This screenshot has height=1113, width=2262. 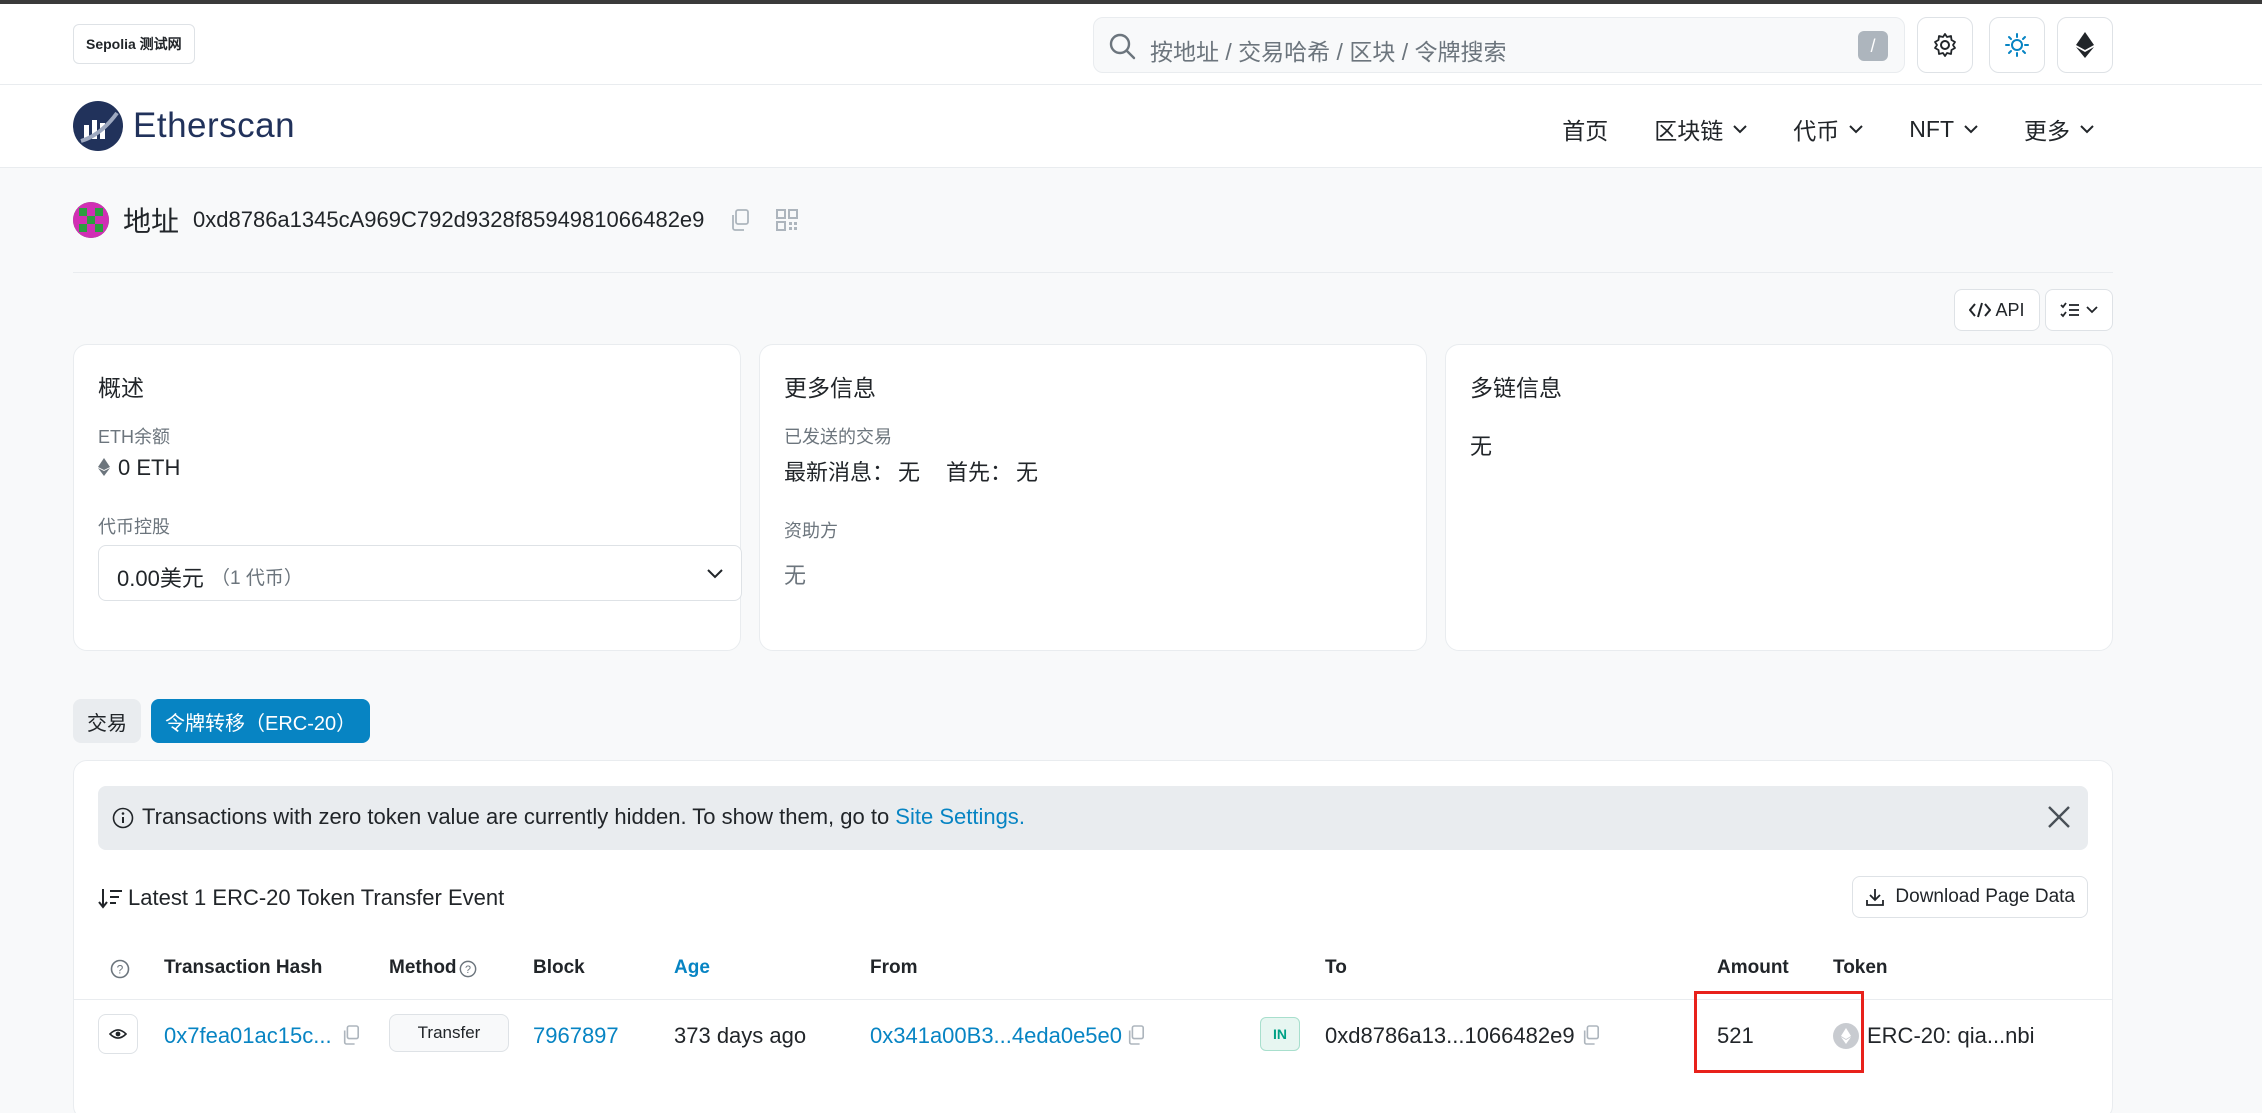 What do you see at coordinates (407, 497) in the screenshot?
I see `overview-card: 概述 ETH余额 0 ETH 代币控股 0.00美元 （1 代币）` at bounding box center [407, 497].